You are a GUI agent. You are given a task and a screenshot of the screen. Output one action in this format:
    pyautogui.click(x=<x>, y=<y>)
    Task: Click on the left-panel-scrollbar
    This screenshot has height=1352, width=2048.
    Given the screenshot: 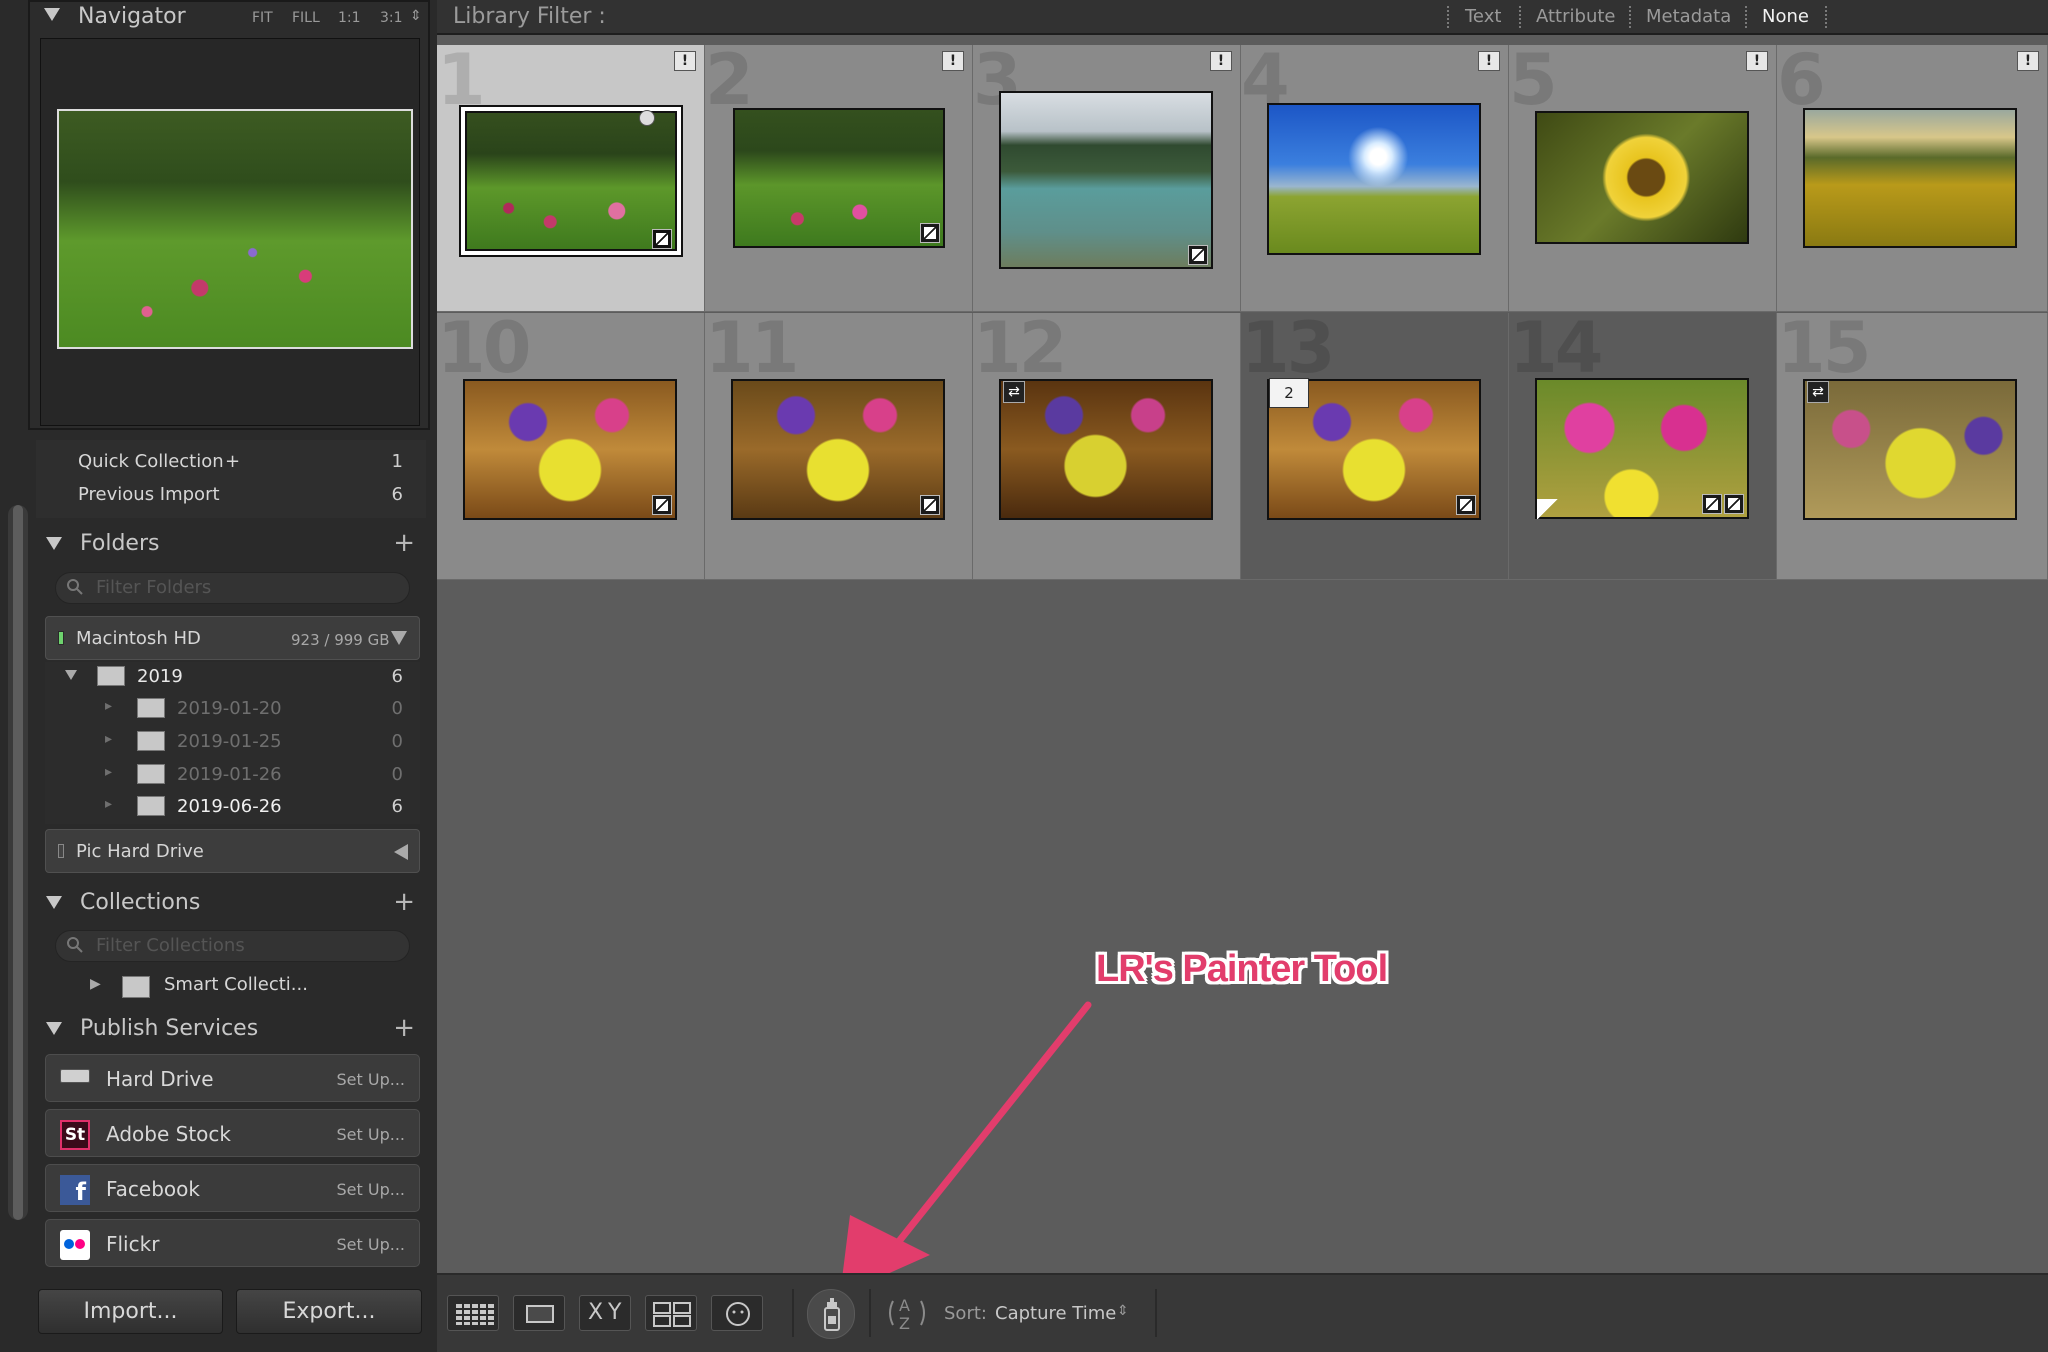 What is the action you would take?
    pyautogui.click(x=18, y=862)
    